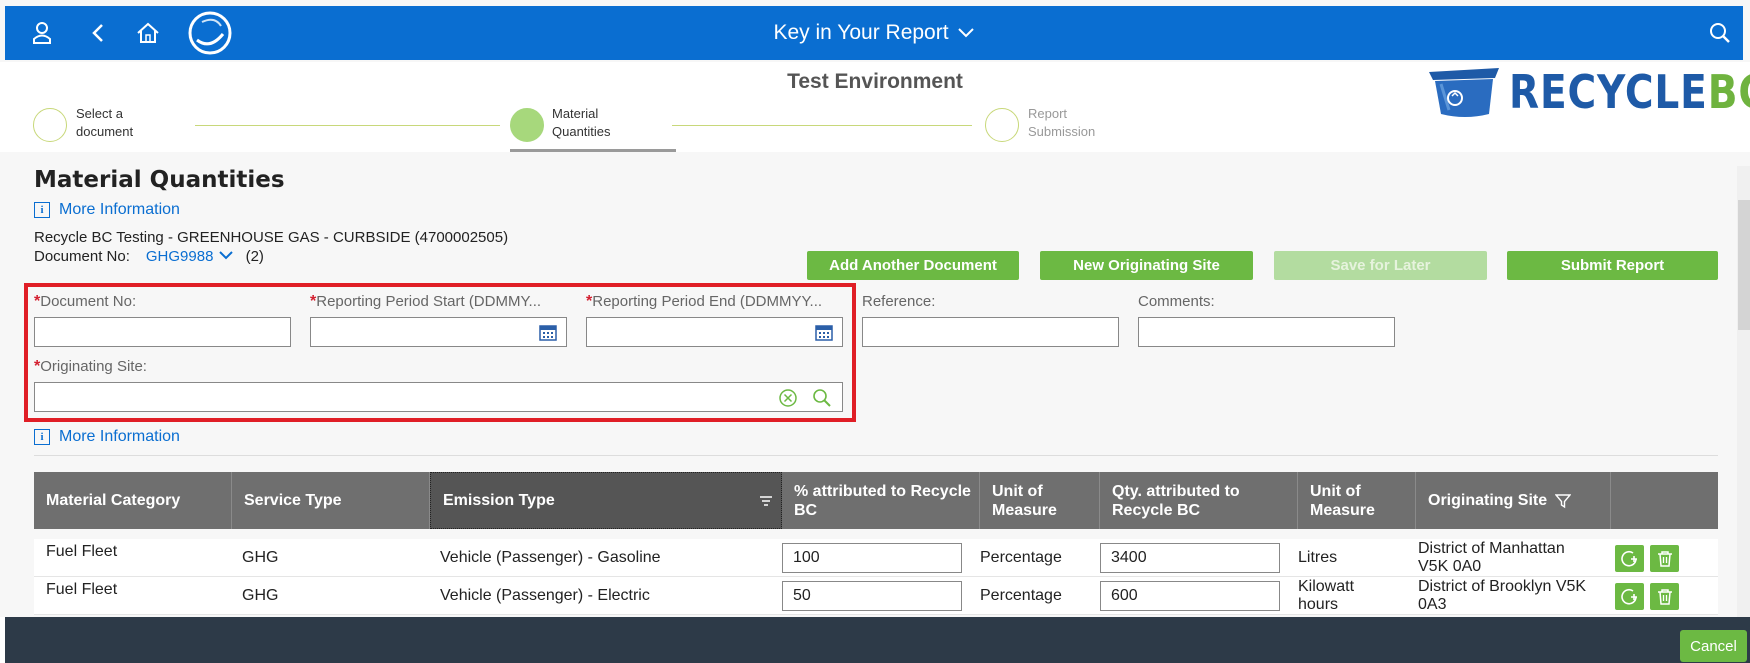 The width and height of the screenshot is (1750, 663). What do you see at coordinates (581, 123) in the screenshot?
I see `step-2-label: Material Quantities` at bounding box center [581, 123].